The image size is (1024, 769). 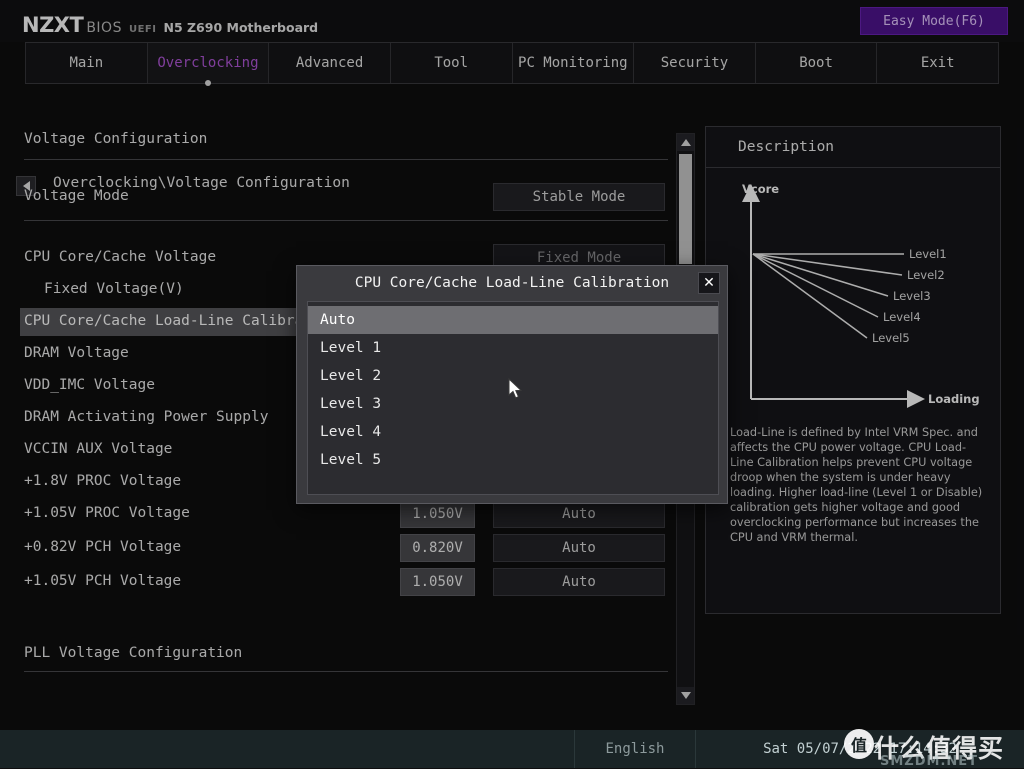 I want to click on dialog-option: Level 4, so click(x=513, y=432).